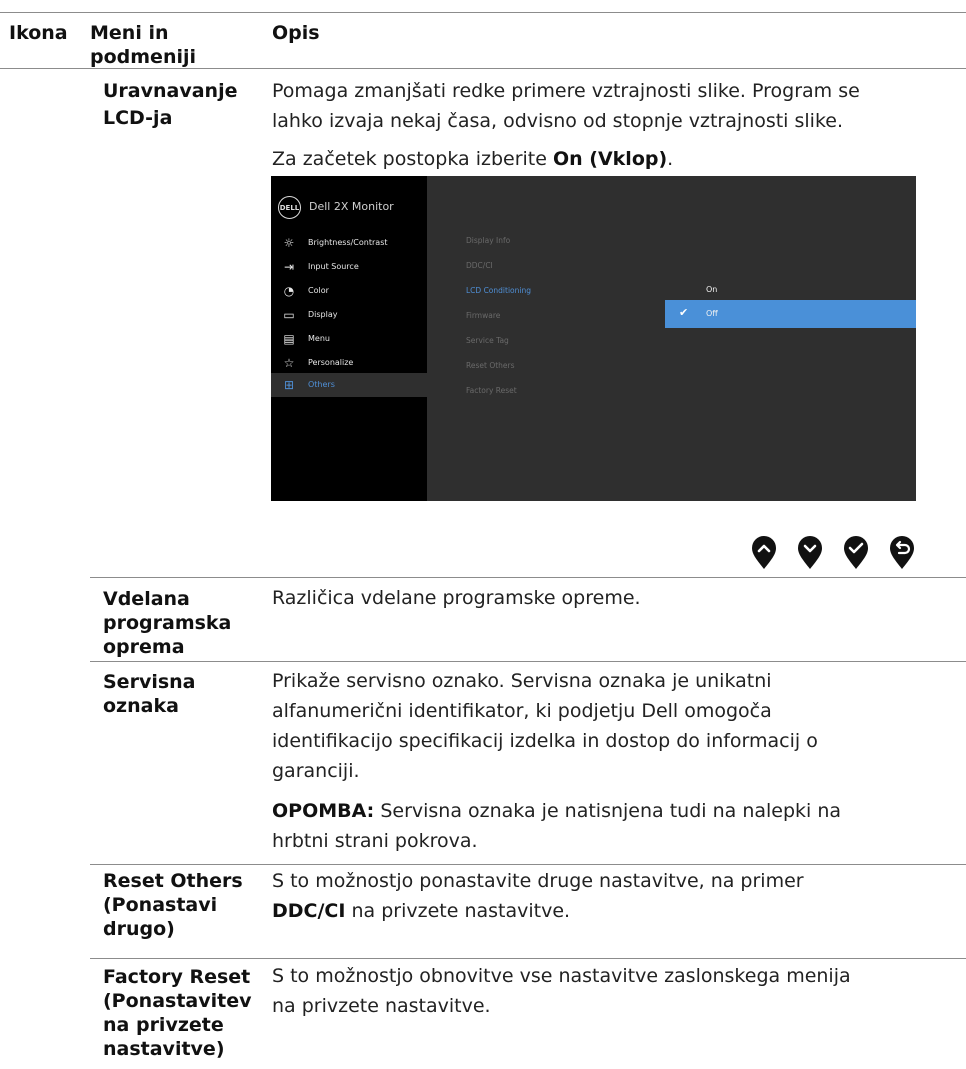 The image size is (966, 1069). Describe the element at coordinates (289, 243) in the screenshot. I see `sun-icon: ☼` at that location.